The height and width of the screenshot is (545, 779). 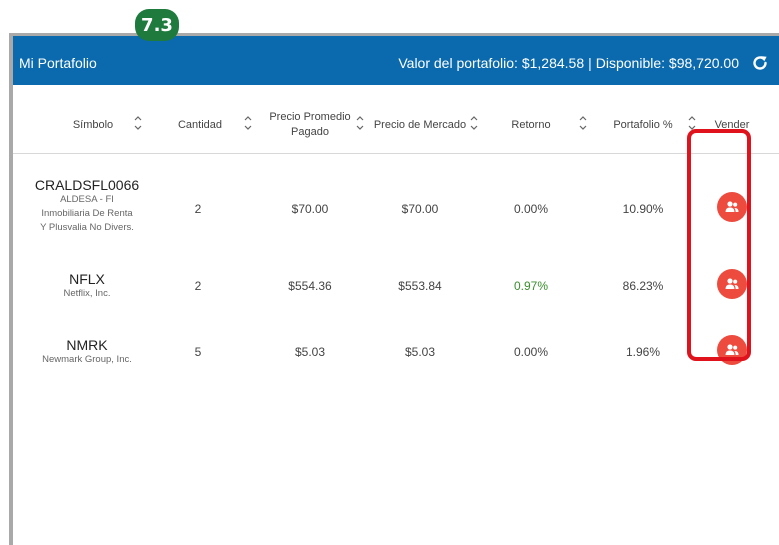 I want to click on col-portfolio-pct-label: Portafolio %, so click(x=643, y=124).